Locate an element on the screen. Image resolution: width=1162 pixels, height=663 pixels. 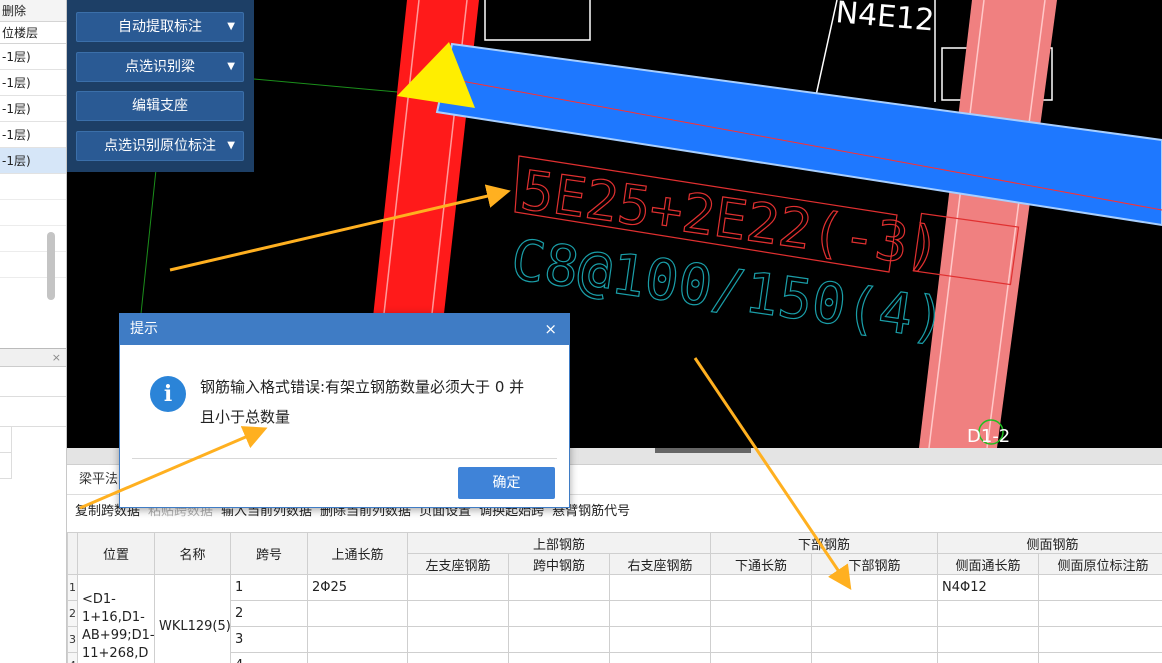
ok-button: 确定 is located at coordinates (506, 483).